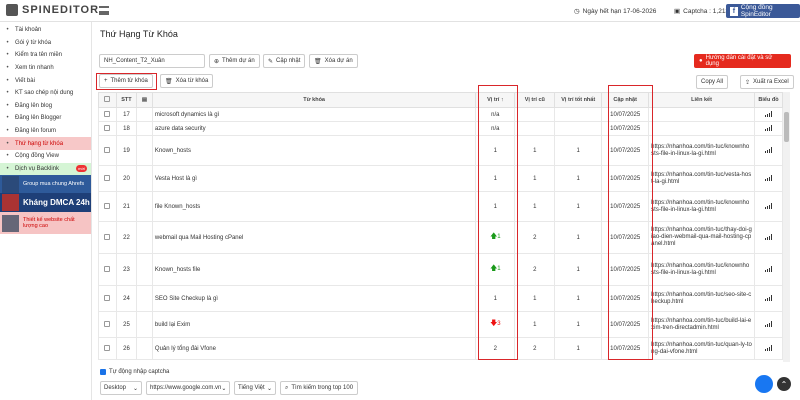 The width and height of the screenshot is (800, 400). Describe the element at coordinates (45, 43) in the screenshot. I see `sidebar-item: • Gói ý từ khóa` at that location.